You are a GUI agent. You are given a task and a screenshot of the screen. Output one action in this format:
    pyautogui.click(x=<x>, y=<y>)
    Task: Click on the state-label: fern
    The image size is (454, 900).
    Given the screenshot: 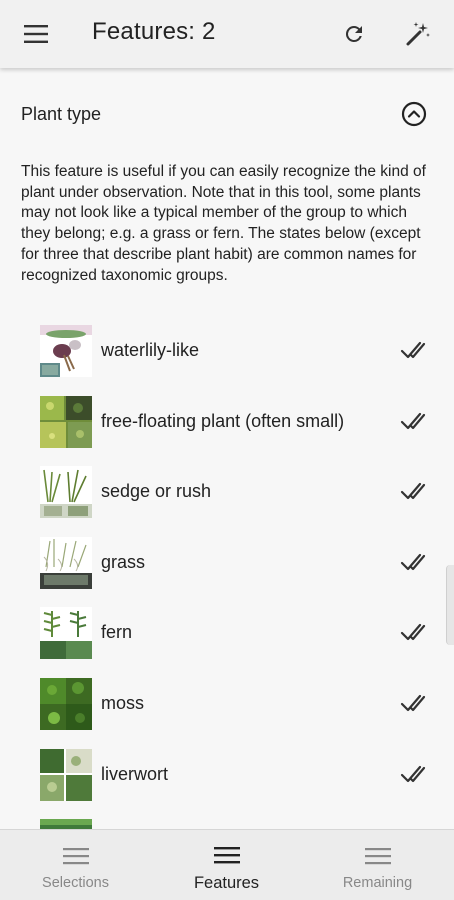 What is the action you would take?
    pyautogui.click(x=117, y=632)
    